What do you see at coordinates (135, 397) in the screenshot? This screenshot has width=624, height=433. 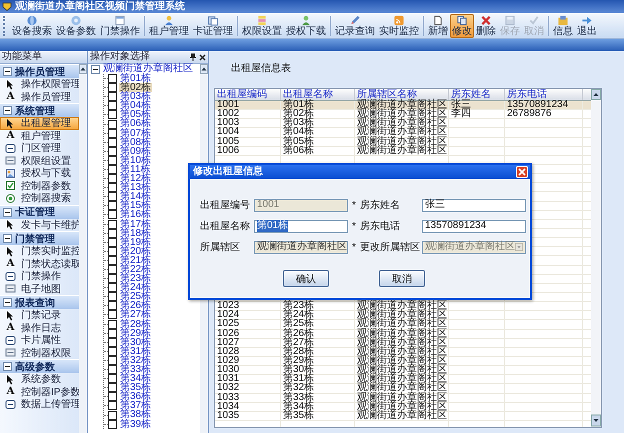 I see `tree-node: 第36栋` at bounding box center [135, 397].